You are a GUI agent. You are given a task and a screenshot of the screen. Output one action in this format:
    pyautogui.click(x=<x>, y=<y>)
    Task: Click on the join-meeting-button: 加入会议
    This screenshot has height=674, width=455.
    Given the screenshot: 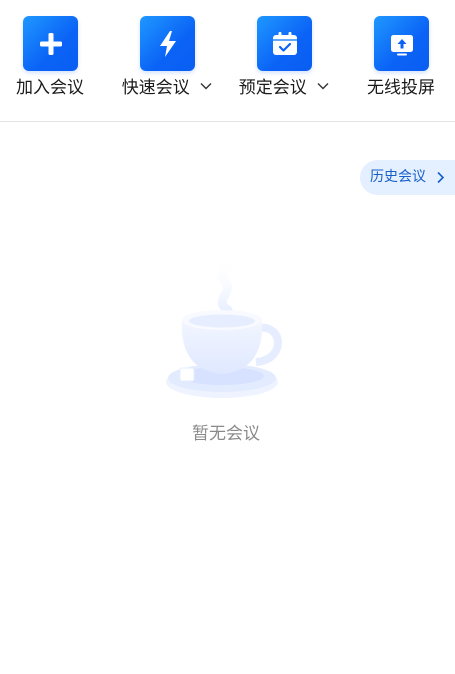 What is the action you would take?
    pyautogui.click(x=52, y=61)
    